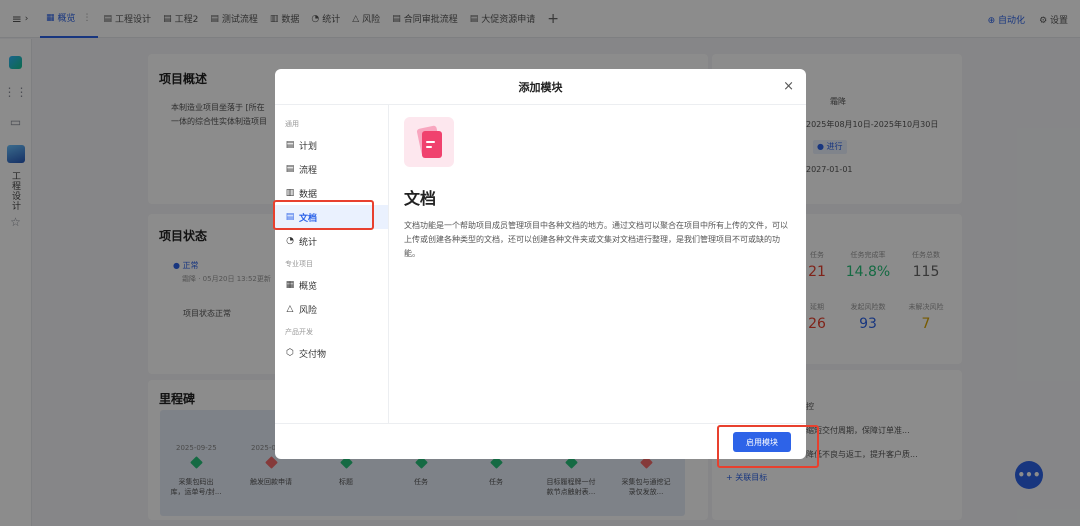 Image resolution: width=1080 pixels, height=526 pixels. What do you see at coordinates (290, 353) in the screenshot?
I see `module-item-icon: ⬡` at bounding box center [290, 353].